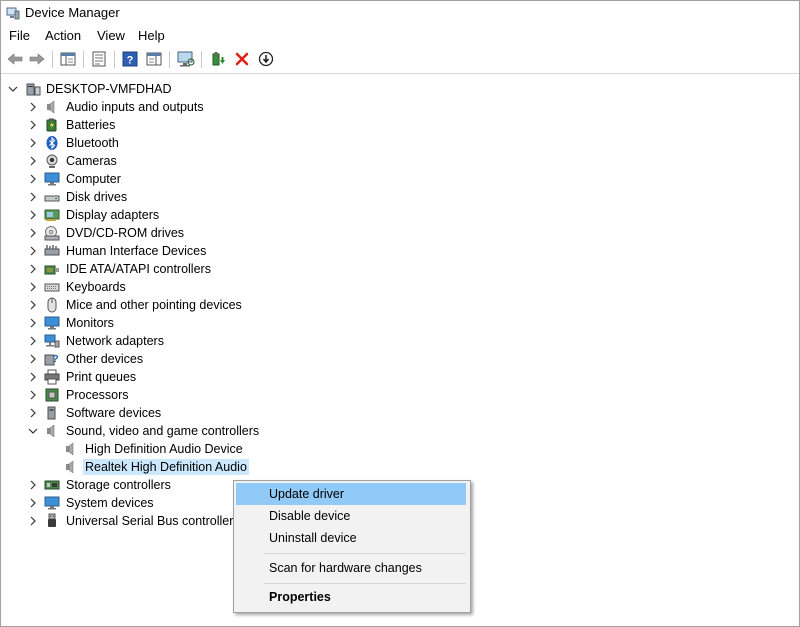  Describe the element at coordinates (153, 521) in the screenshot. I see `category-label: Universal Serial Bus controllers` at that location.